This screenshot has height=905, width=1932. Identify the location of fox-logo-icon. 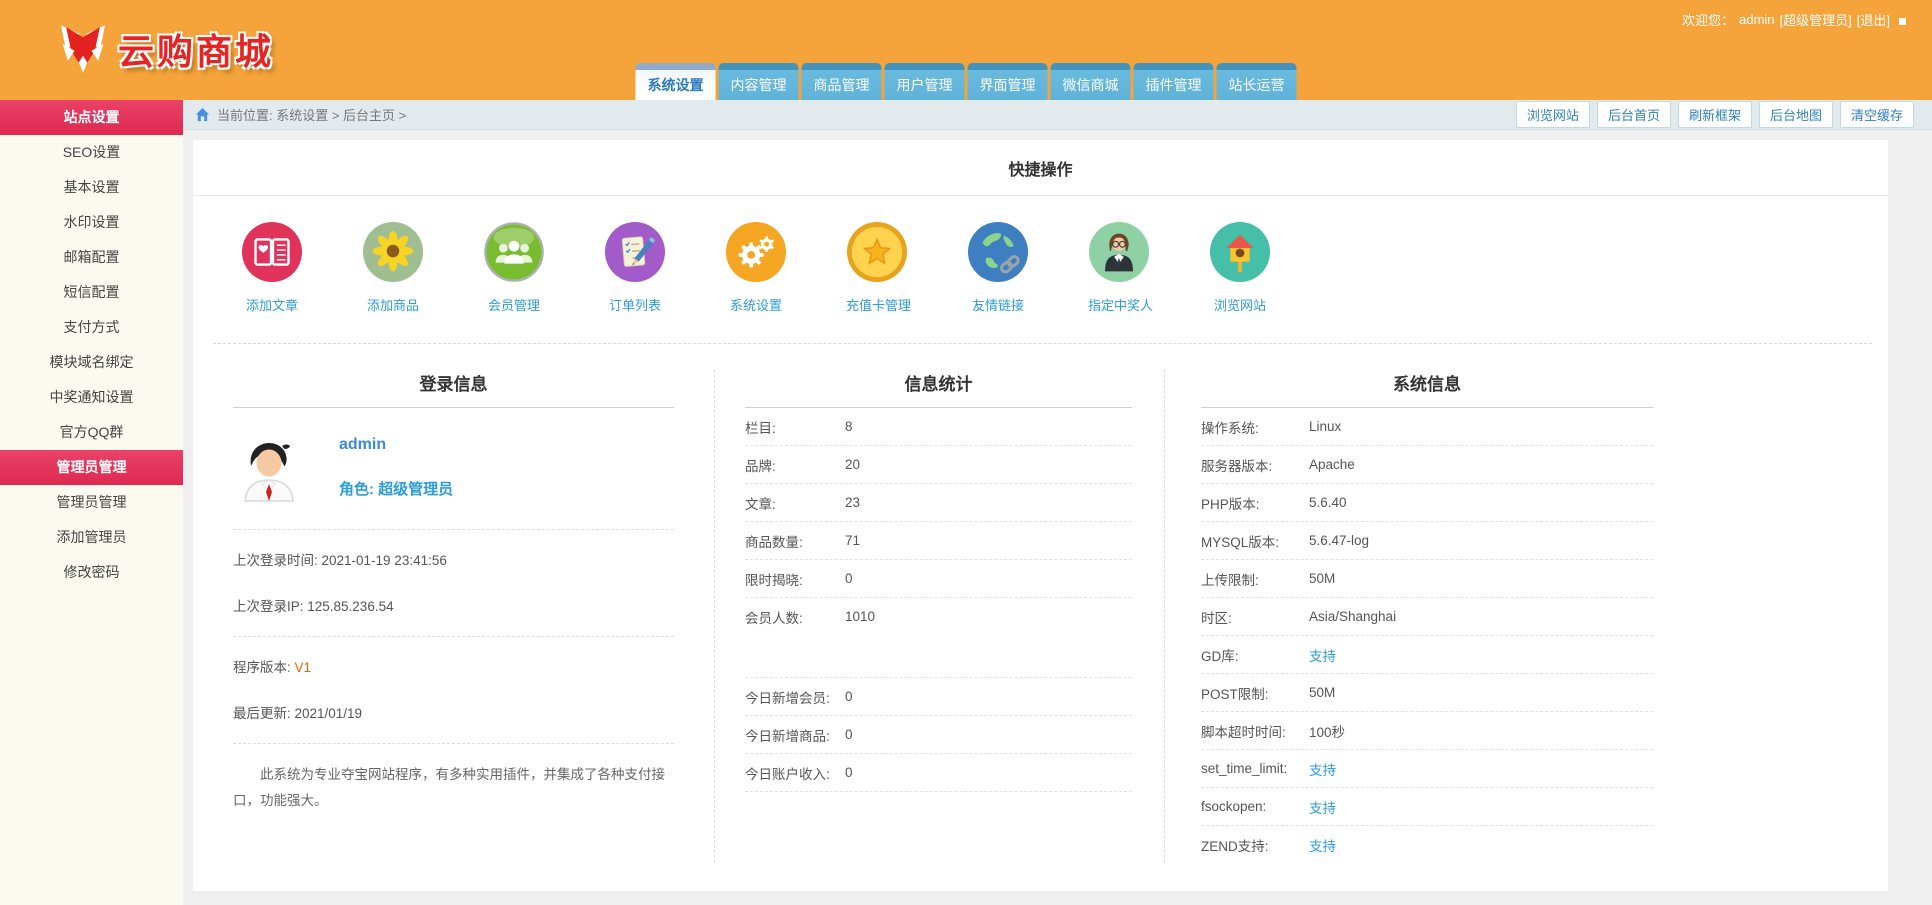
(83, 49).